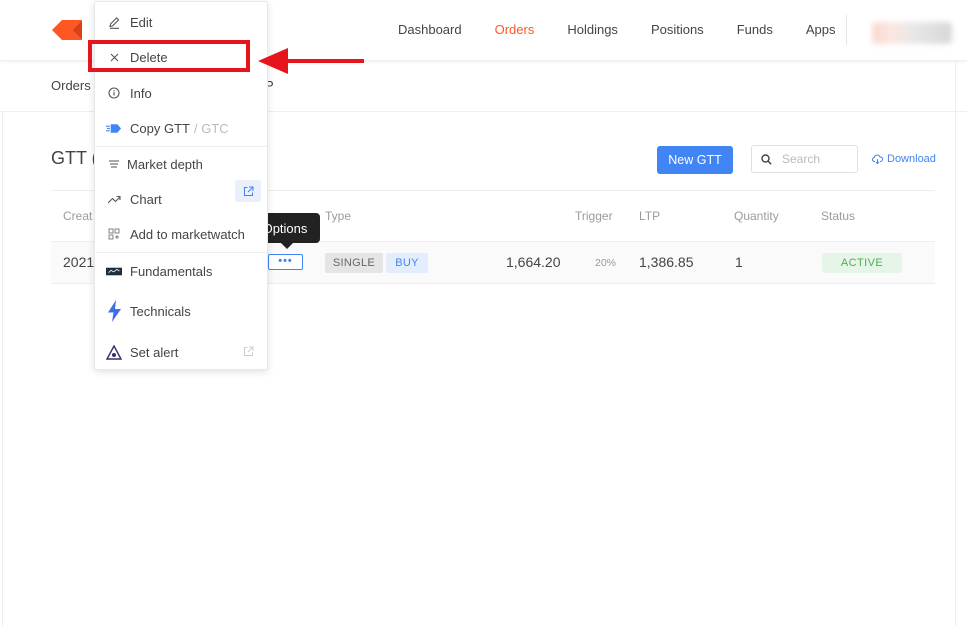  I want to click on nav-orders: Orders, so click(515, 29).